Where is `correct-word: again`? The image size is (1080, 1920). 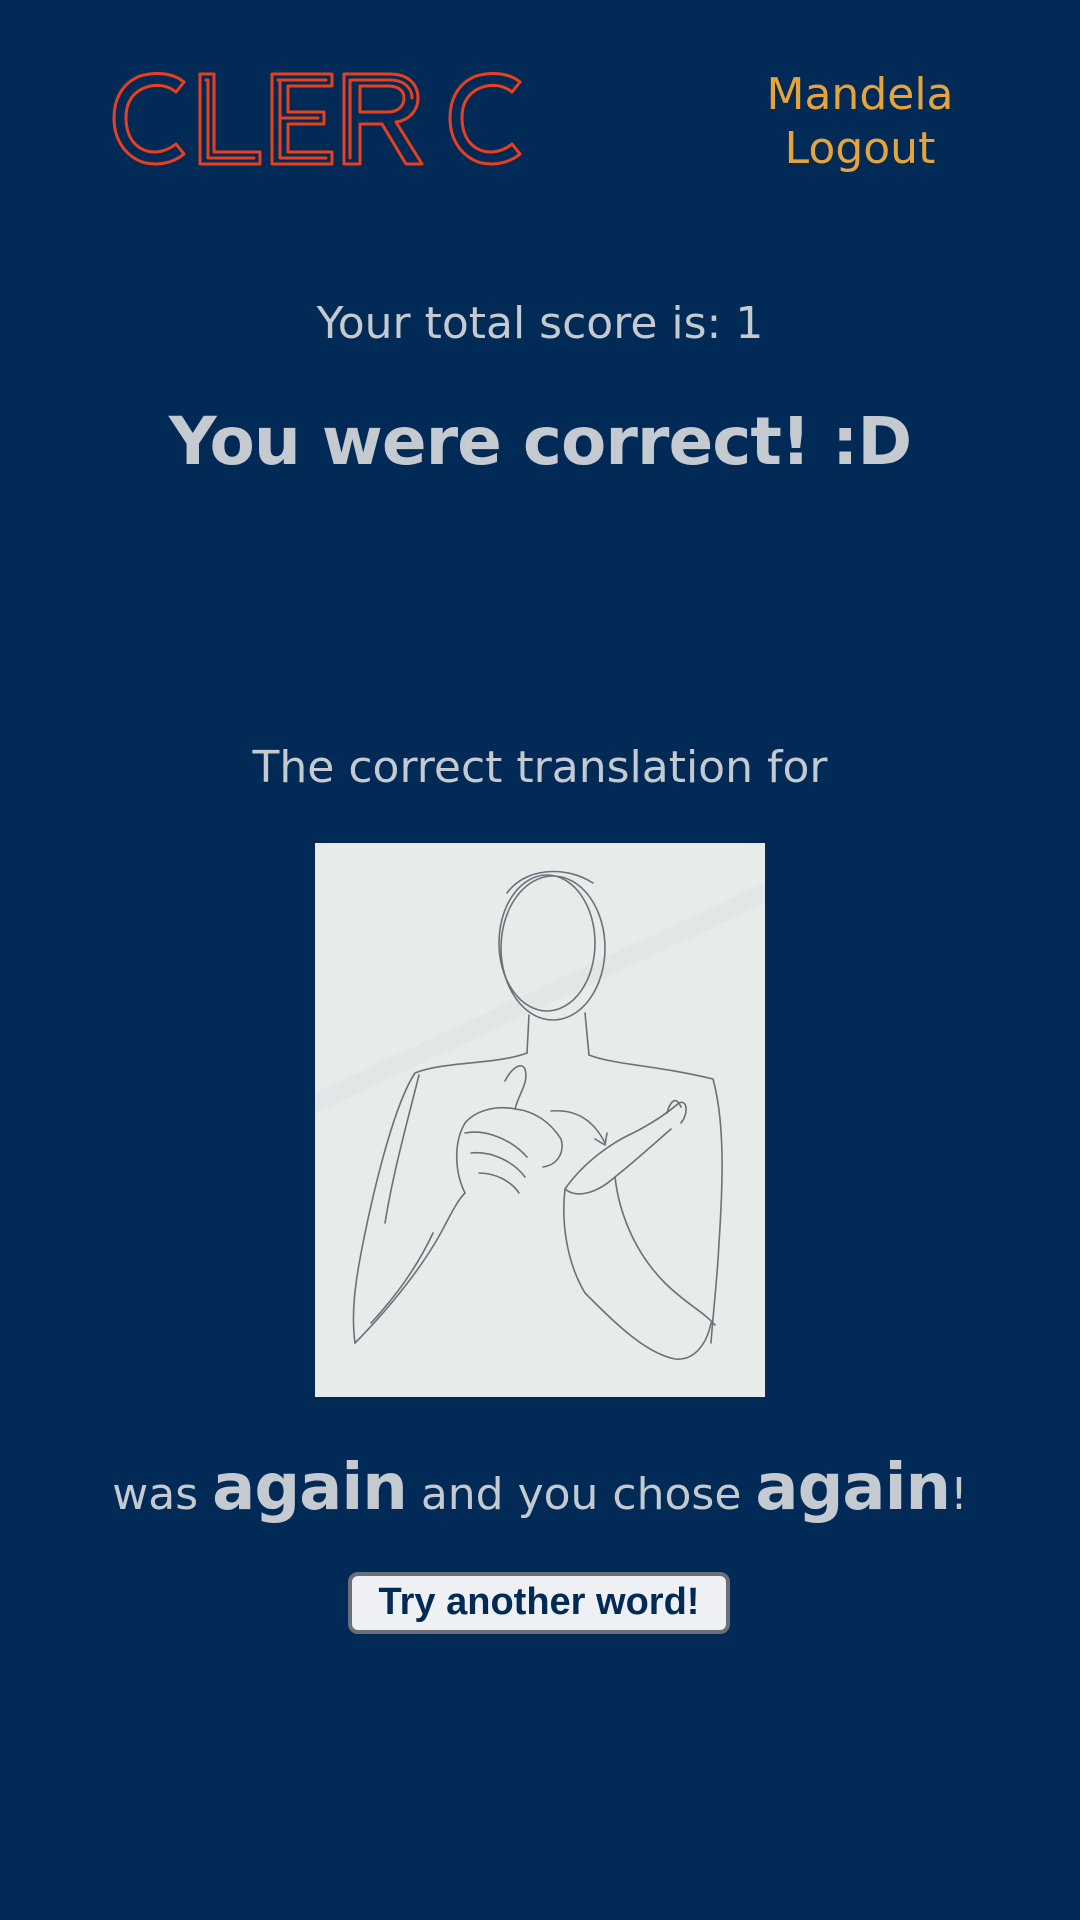
correct-word: again is located at coordinates (310, 1488).